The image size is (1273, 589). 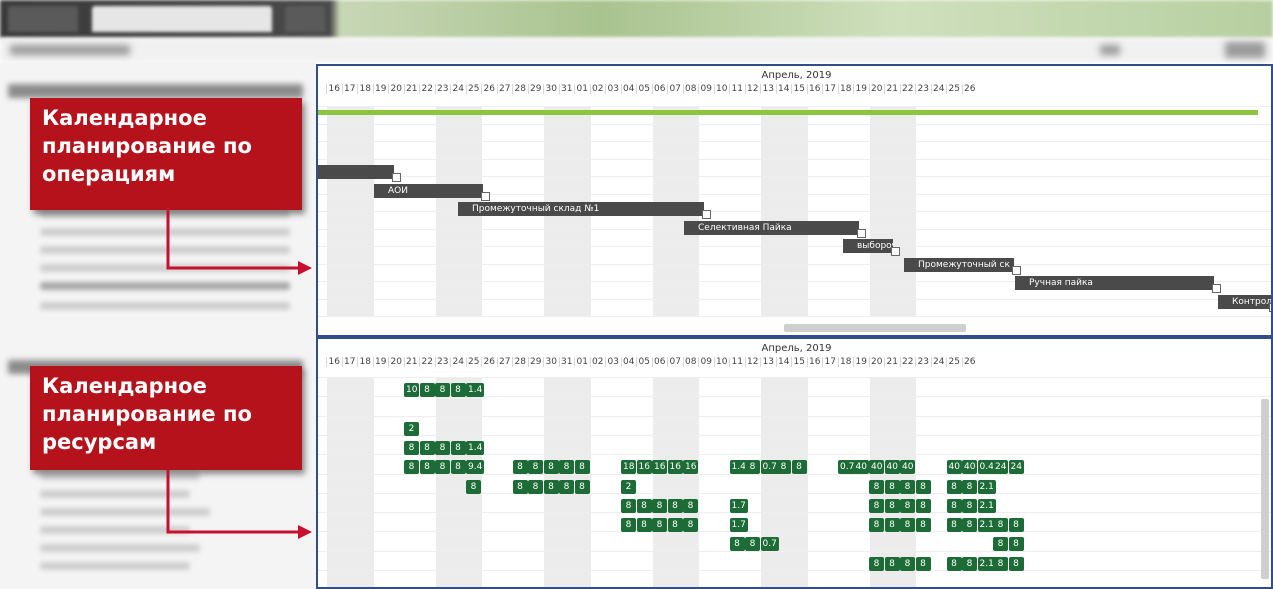 What do you see at coordinates (475, 467) in the screenshot?
I see `resource-load-cell: 9.4` at bounding box center [475, 467].